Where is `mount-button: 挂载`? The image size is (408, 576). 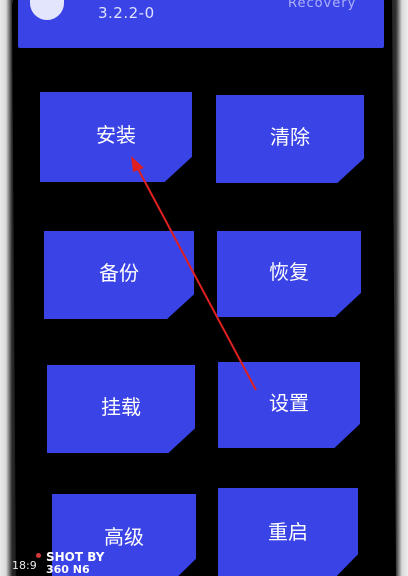 mount-button: 挂载 is located at coordinates (121, 409).